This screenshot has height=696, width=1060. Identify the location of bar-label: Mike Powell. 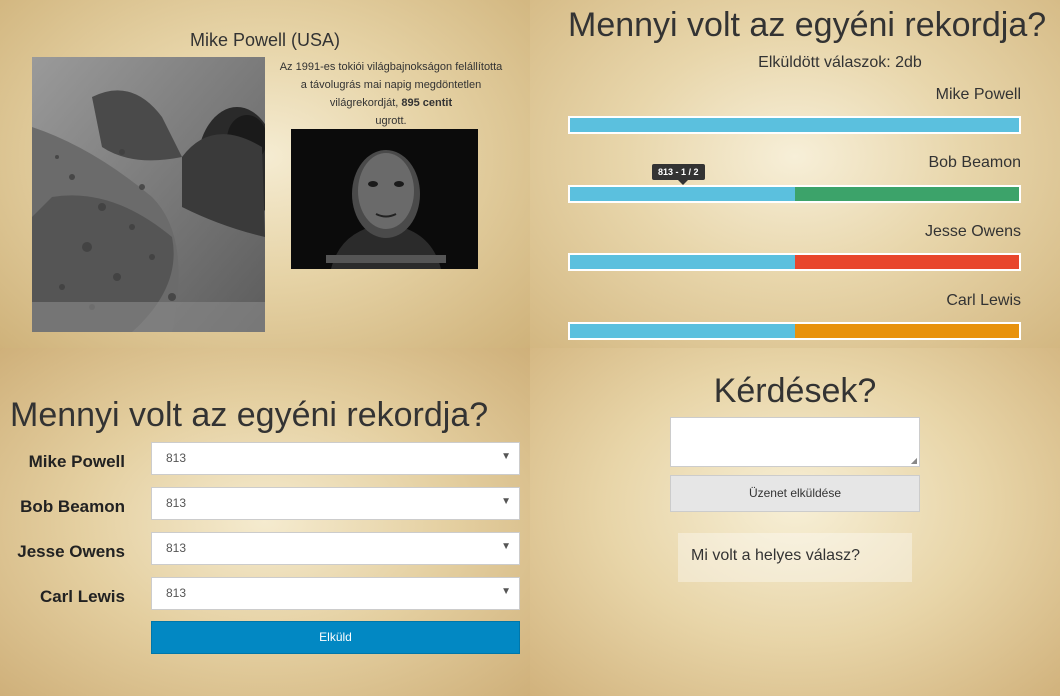
(978, 94).